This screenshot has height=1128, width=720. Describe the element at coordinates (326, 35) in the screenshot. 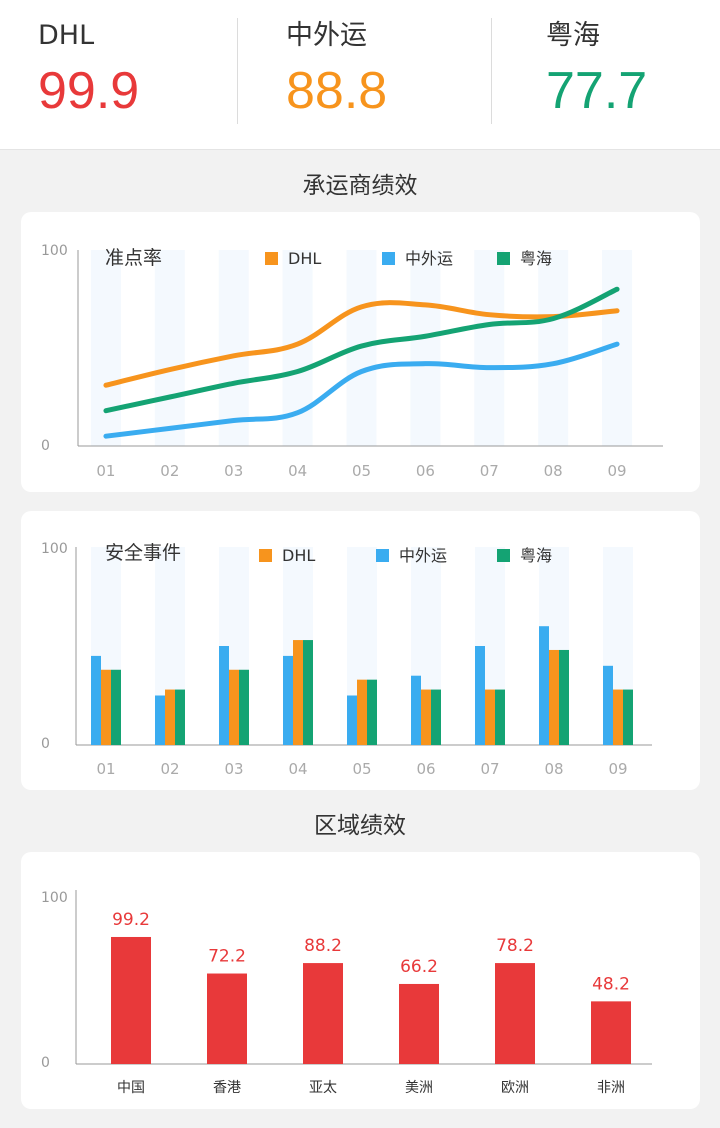

I see `kpi-name: 中外运` at that location.